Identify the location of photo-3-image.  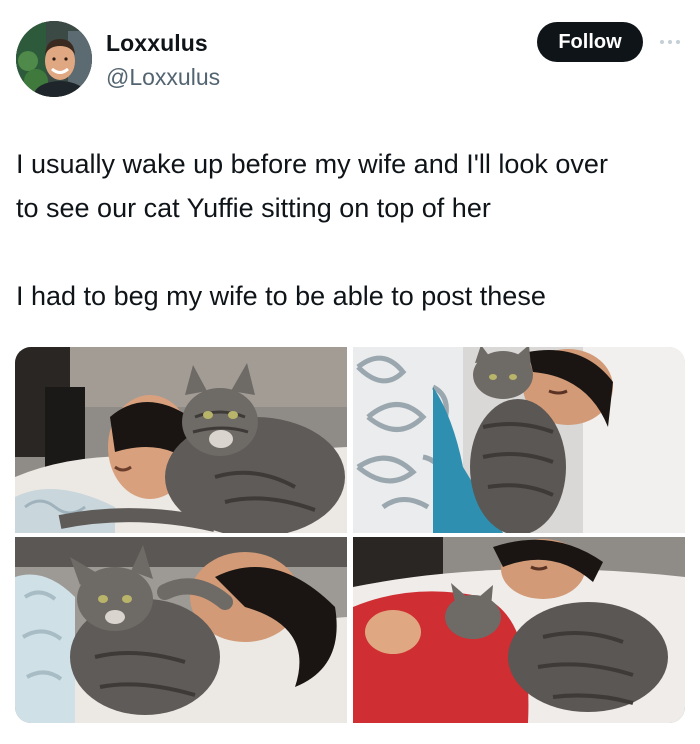
(181, 630).